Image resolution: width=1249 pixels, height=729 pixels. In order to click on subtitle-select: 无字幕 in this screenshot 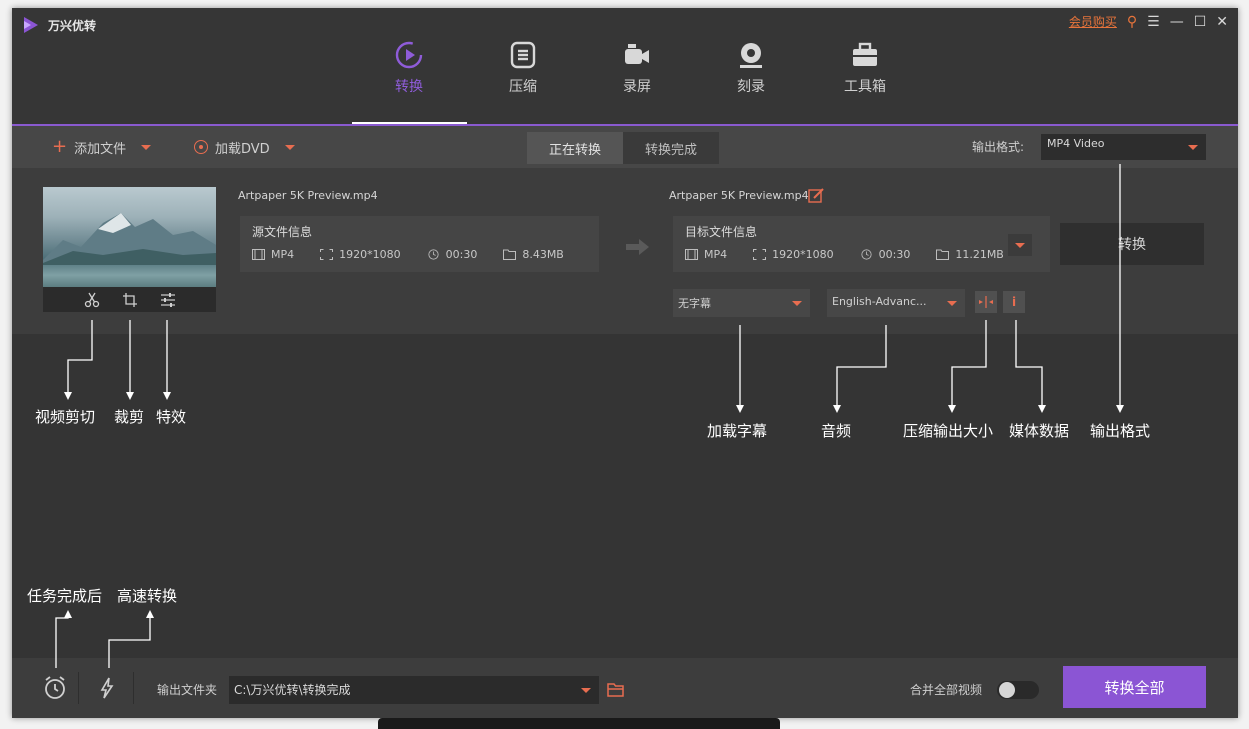, I will do `click(741, 303)`.